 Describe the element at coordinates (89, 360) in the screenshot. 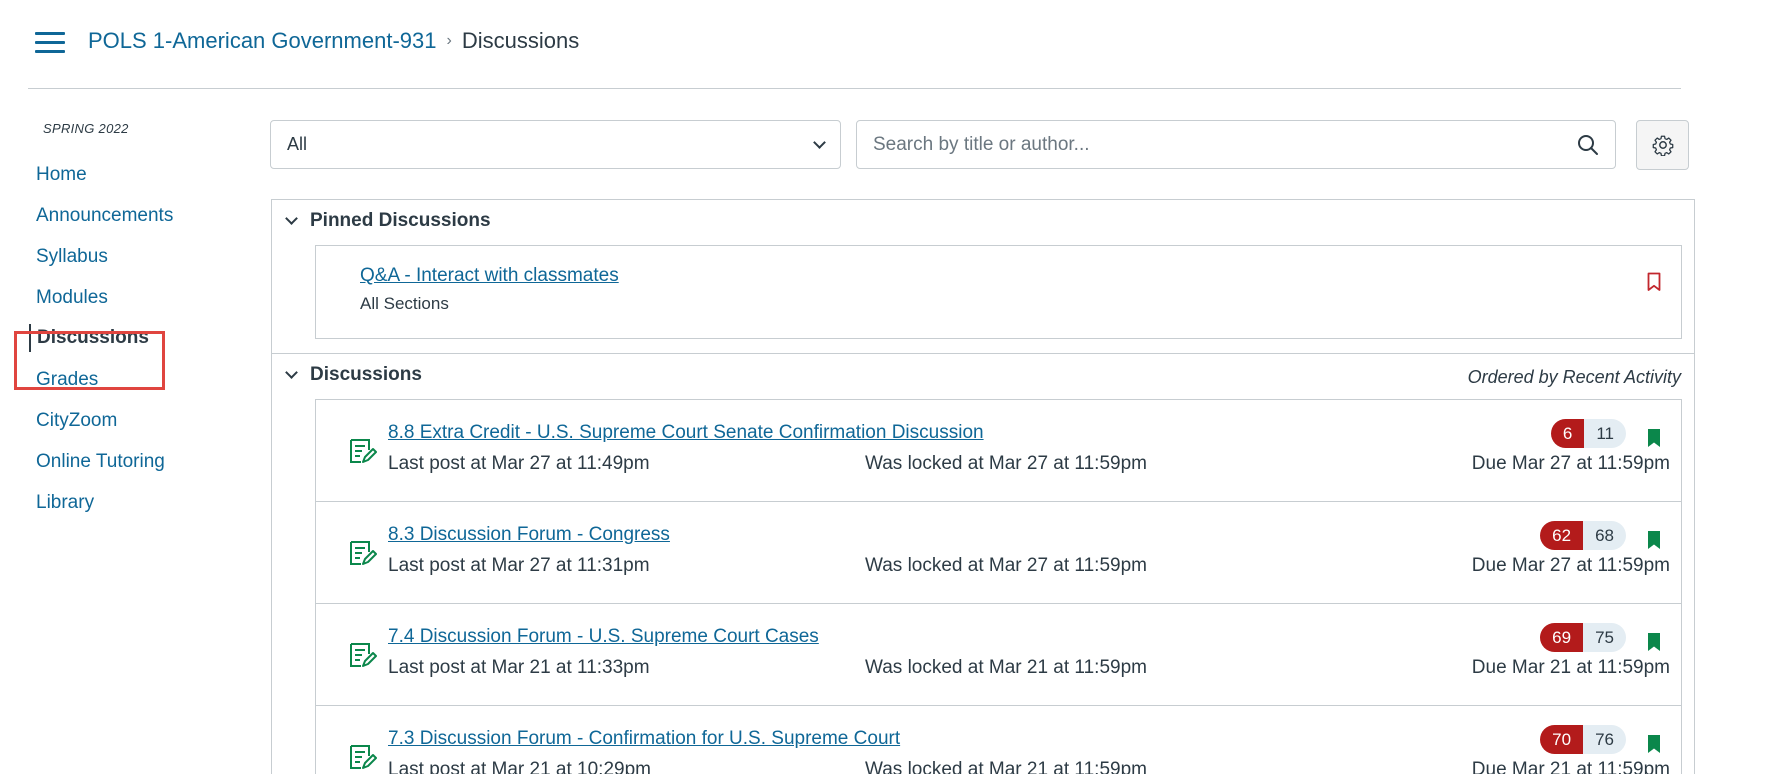

I see `highlight-annotation` at that location.